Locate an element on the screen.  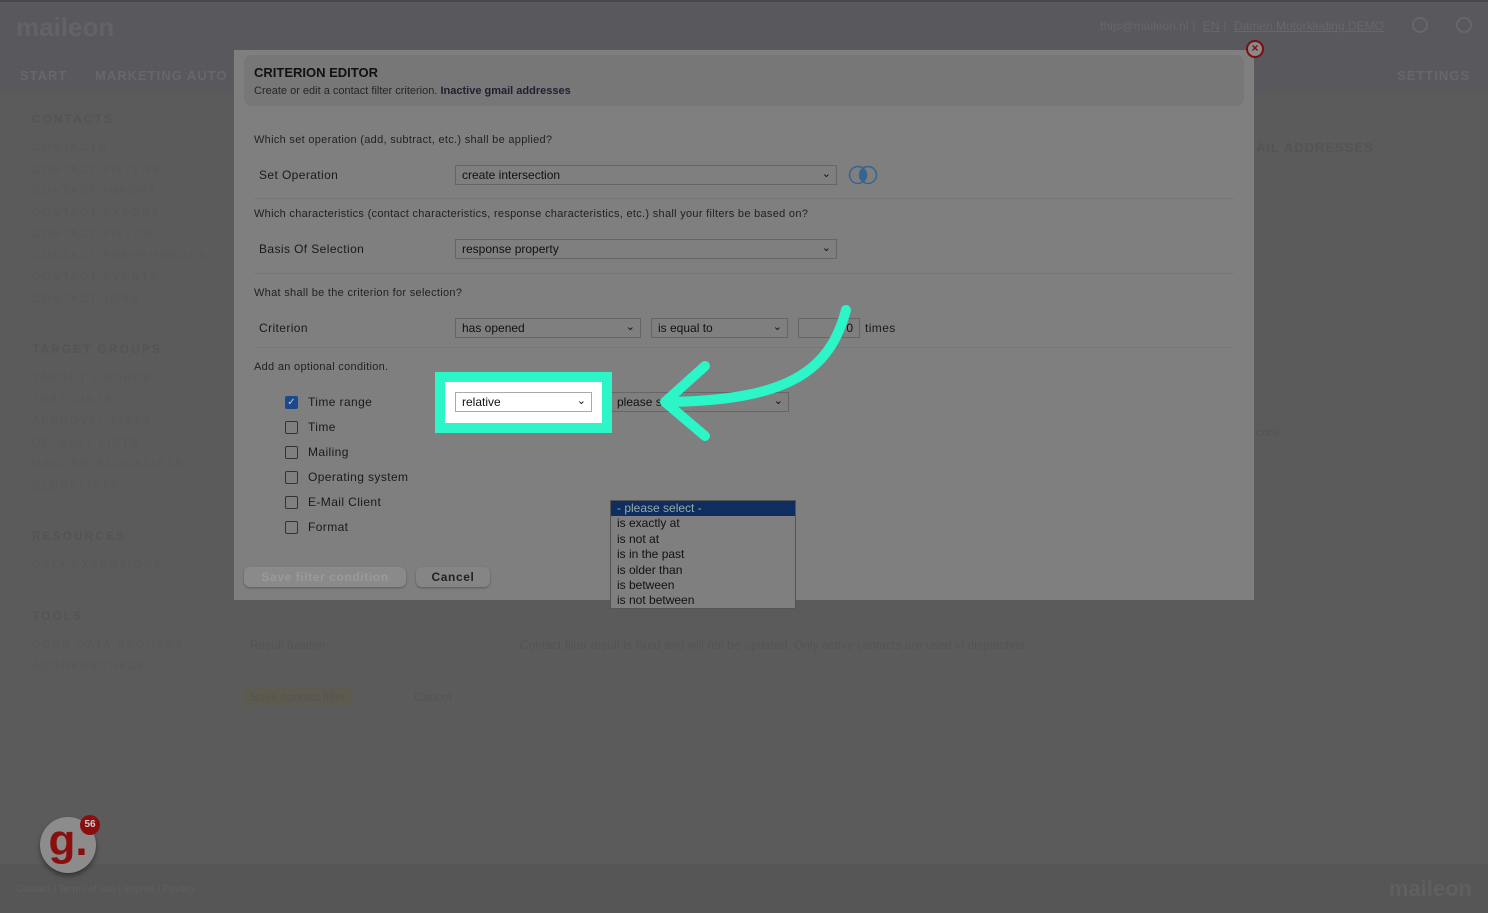
nav-marketing-automation: MARKETING AUTO is located at coordinates (161, 75).